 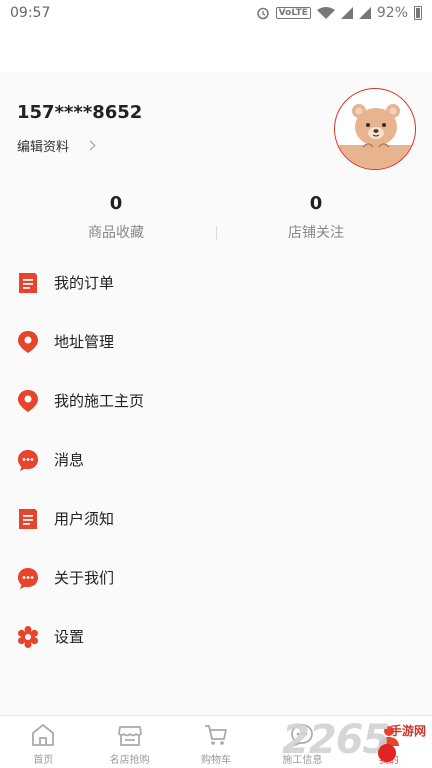 What do you see at coordinates (216, 577) in the screenshot?
I see `menu-item-about: 关于我们` at bounding box center [216, 577].